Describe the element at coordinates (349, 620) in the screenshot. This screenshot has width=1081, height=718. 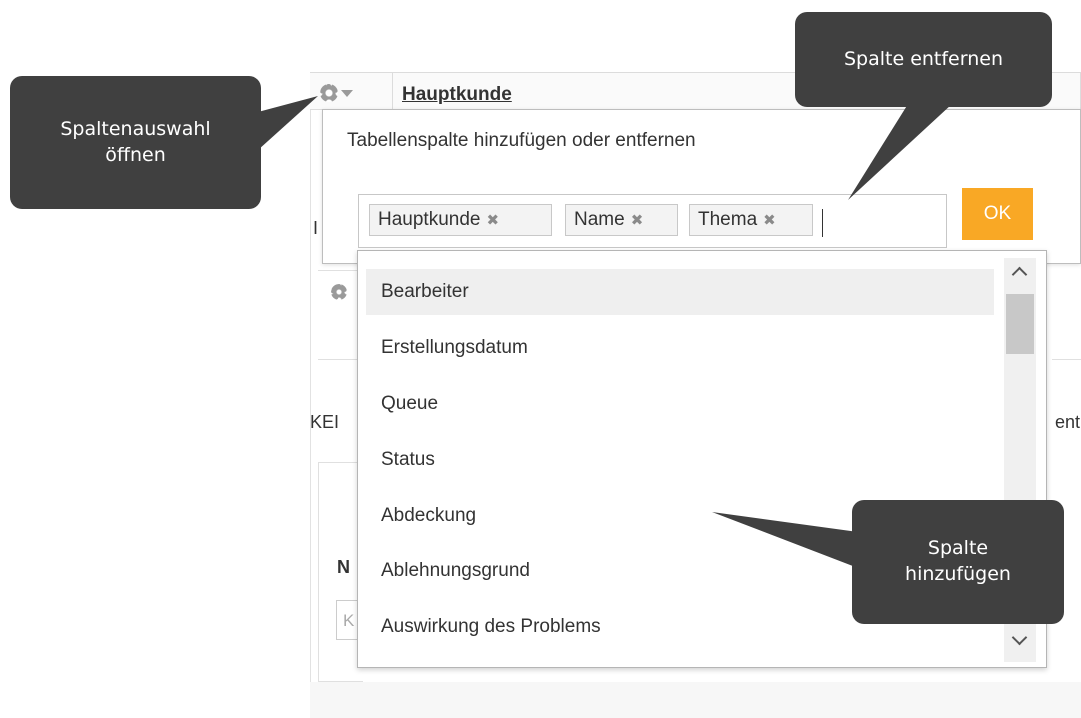
I see `background-input-placeholder: K` at that location.